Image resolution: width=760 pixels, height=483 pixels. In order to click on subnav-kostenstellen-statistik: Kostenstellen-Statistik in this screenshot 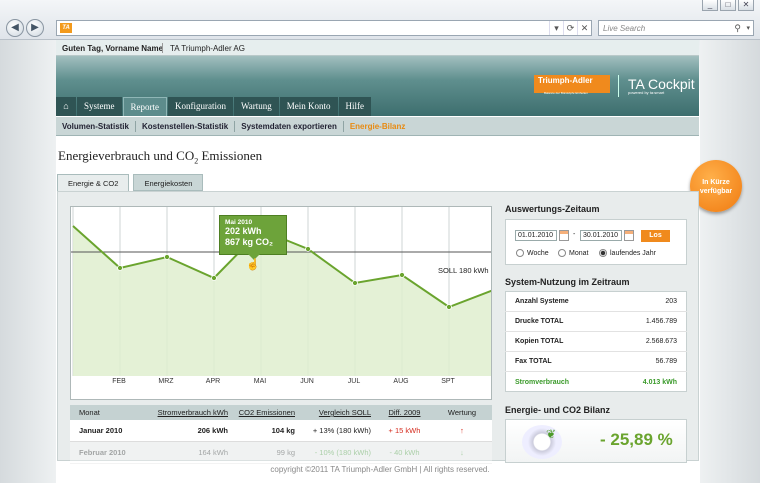, I will do `click(185, 126)`.